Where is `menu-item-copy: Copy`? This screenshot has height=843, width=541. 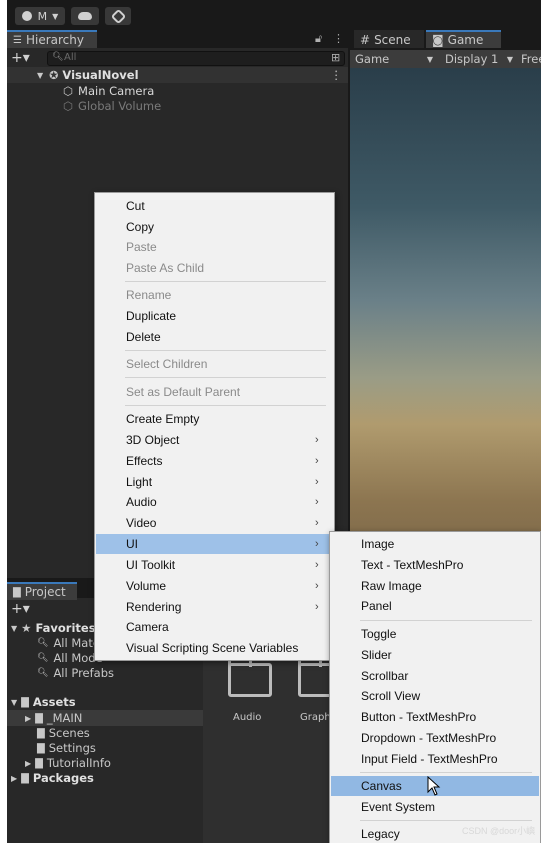
menu-item-copy: Copy is located at coordinates (214, 227).